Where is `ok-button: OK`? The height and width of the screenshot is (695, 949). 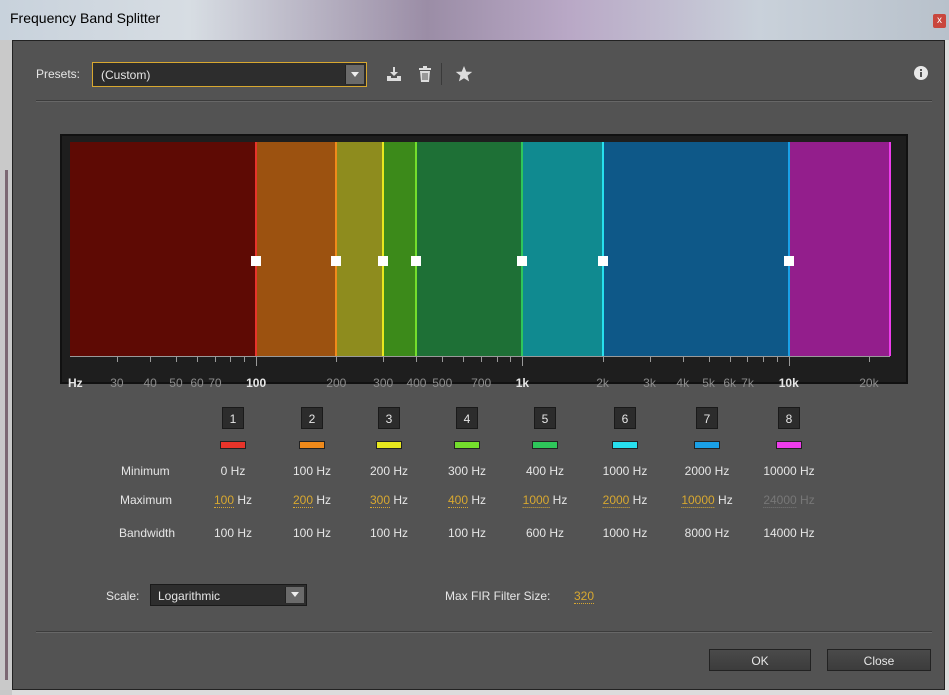 ok-button: OK is located at coordinates (760, 660).